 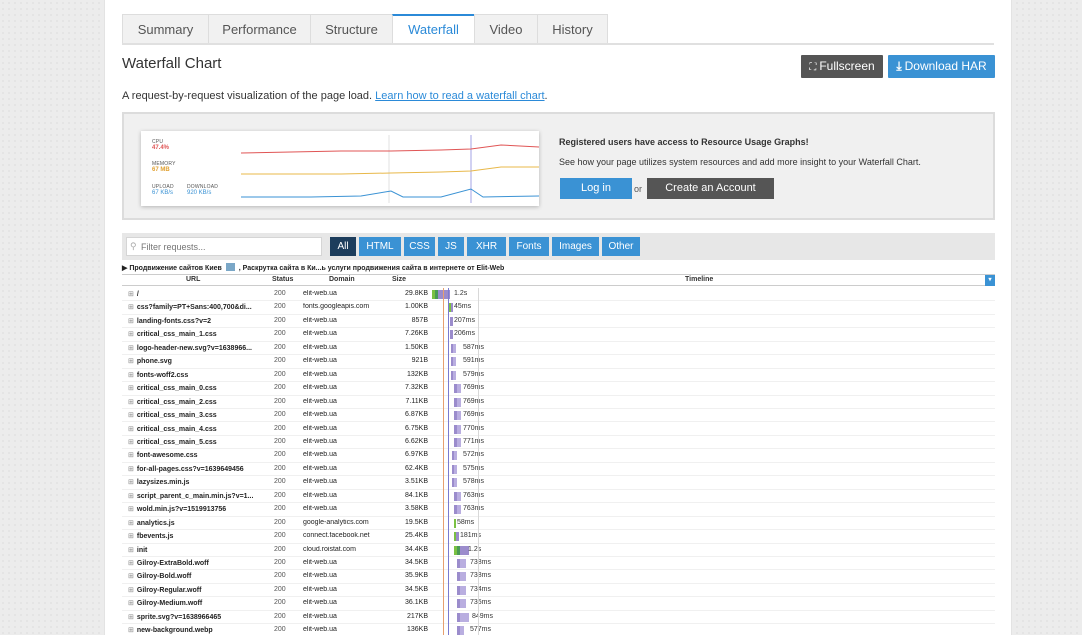 I want to click on create-account-button: Create an Account, so click(x=710, y=188).